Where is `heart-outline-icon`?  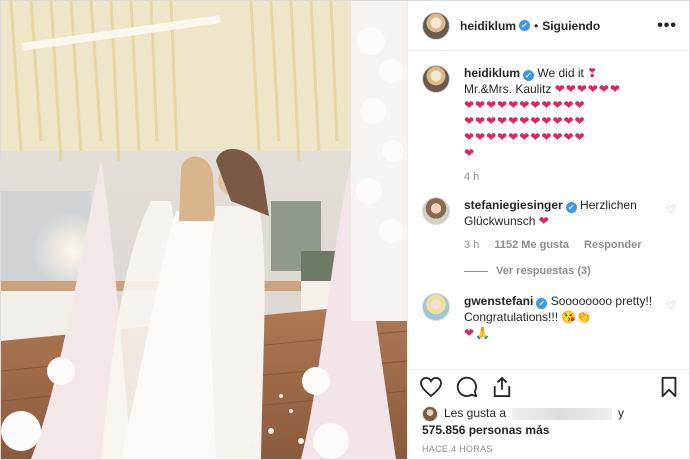
heart-outline-icon is located at coordinates (431, 388).